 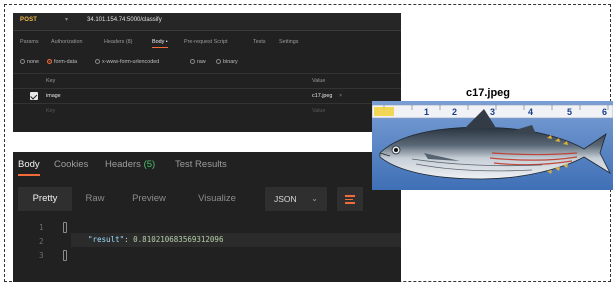 What do you see at coordinates (205, 42) in the screenshot?
I see `tab-pre-request-script: Pre-request Script` at bounding box center [205, 42].